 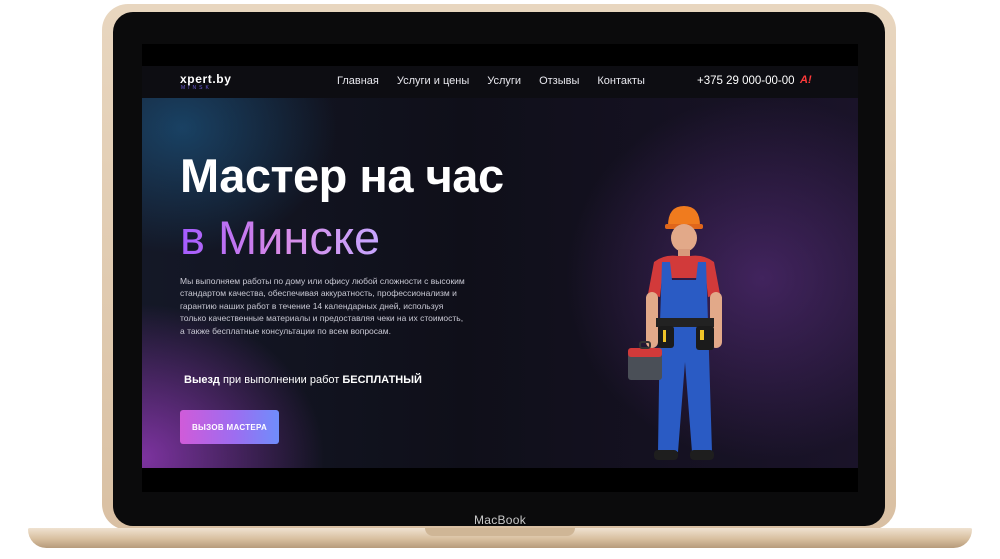 What do you see at coordinates (675, 333) in the screenshot?
I see `worker-image` at bounding box center [675, 333].